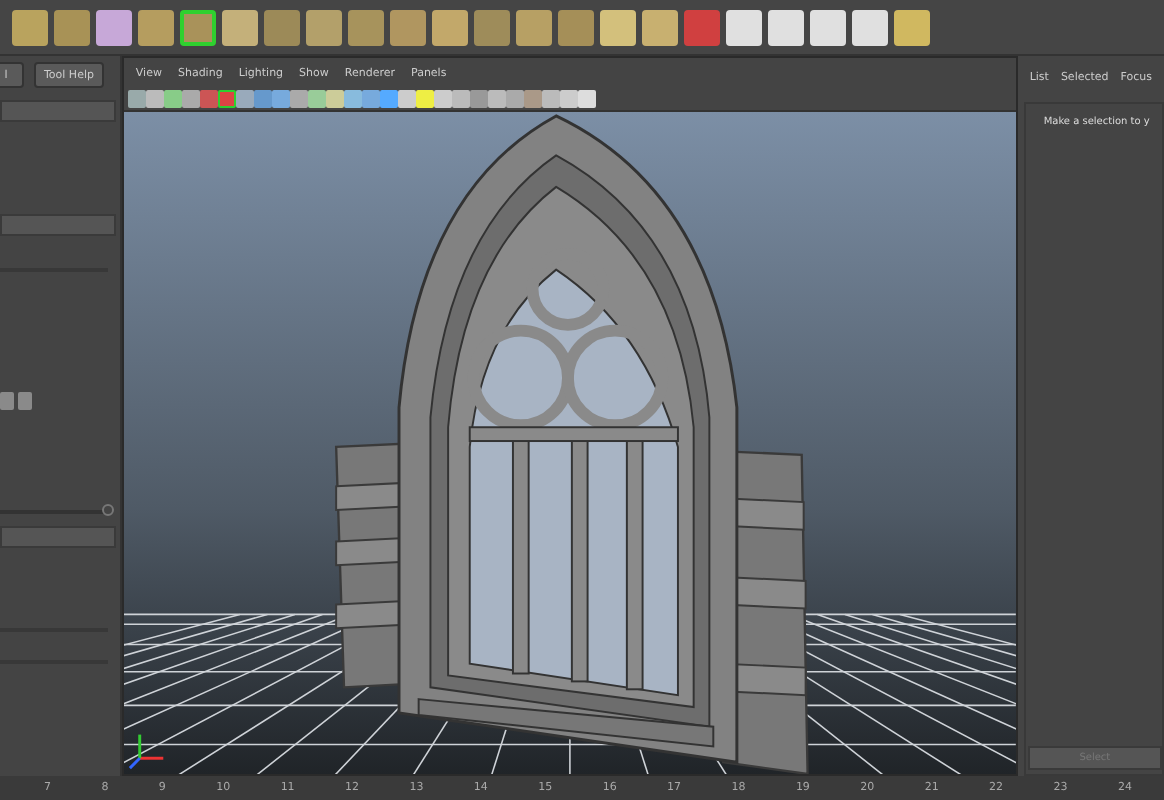  I want to click on viewport-tool-icon, so click(587, 99).